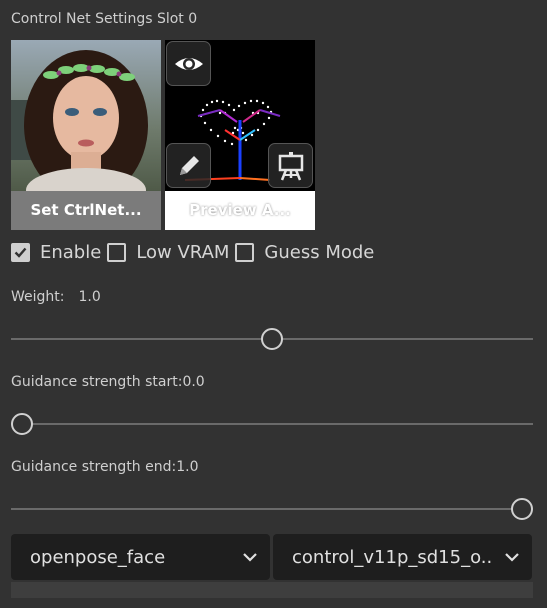 The height and width of the screenshot is (608, 547). I want to click on preview-toggle-button, so click(188, 63).